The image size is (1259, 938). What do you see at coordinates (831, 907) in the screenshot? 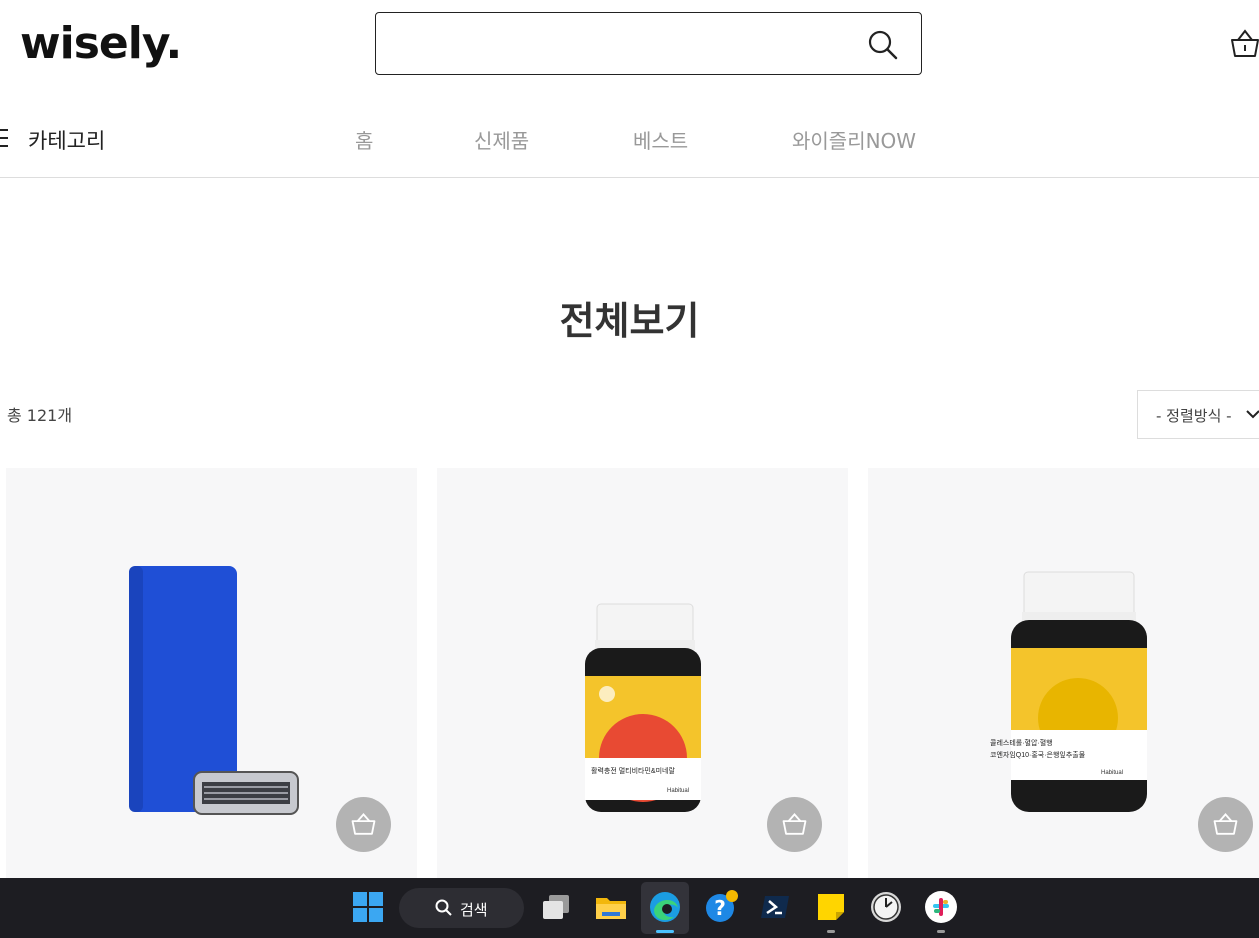
I see `sticky-notes-icon` at bounding box center [831, 907].